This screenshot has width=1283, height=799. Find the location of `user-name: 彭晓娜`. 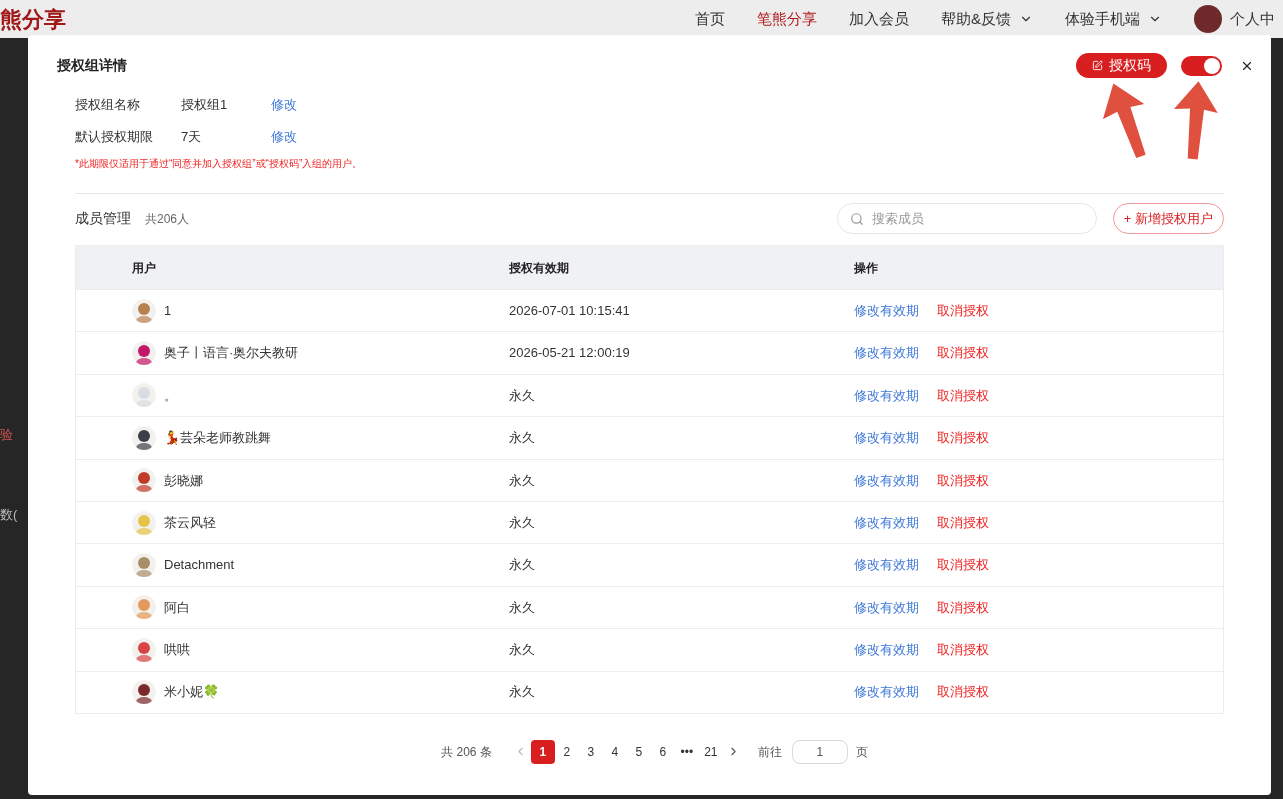

user-name: 彭晓娜 is located at coordinates (183, 480).